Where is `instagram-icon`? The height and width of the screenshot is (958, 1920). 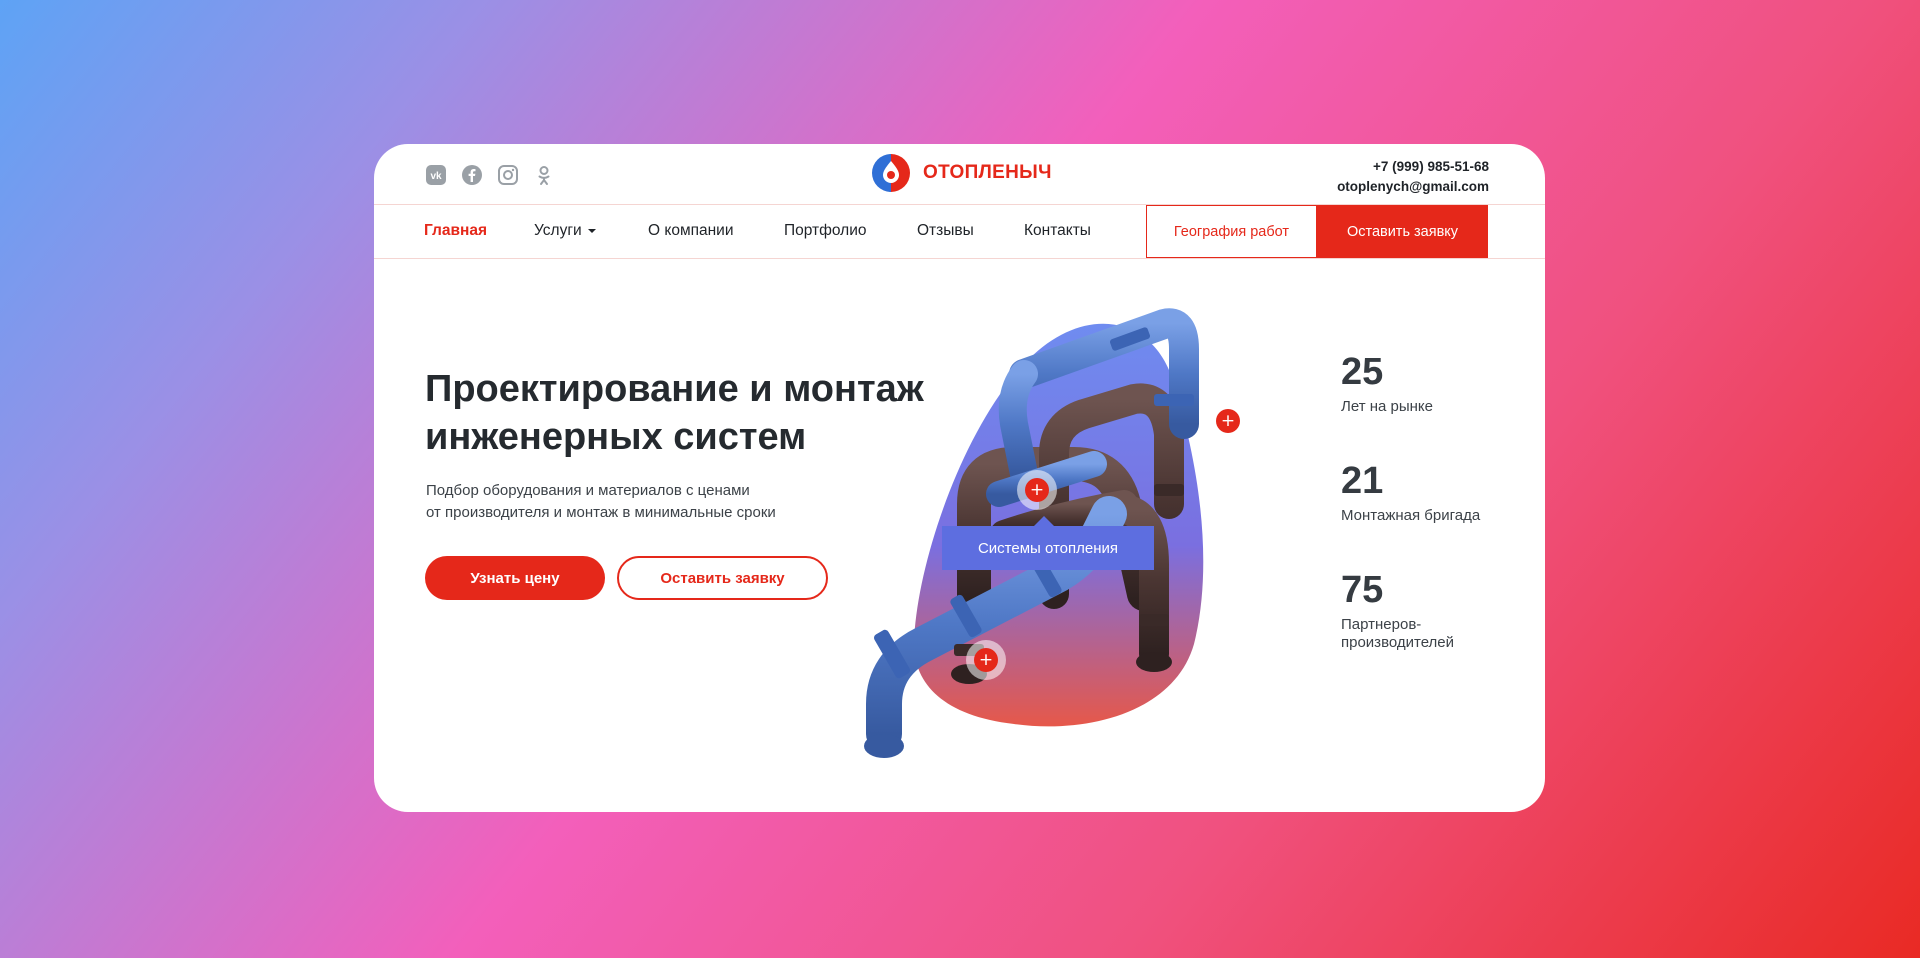 instagram-icon is located at coordinates (508, 175).